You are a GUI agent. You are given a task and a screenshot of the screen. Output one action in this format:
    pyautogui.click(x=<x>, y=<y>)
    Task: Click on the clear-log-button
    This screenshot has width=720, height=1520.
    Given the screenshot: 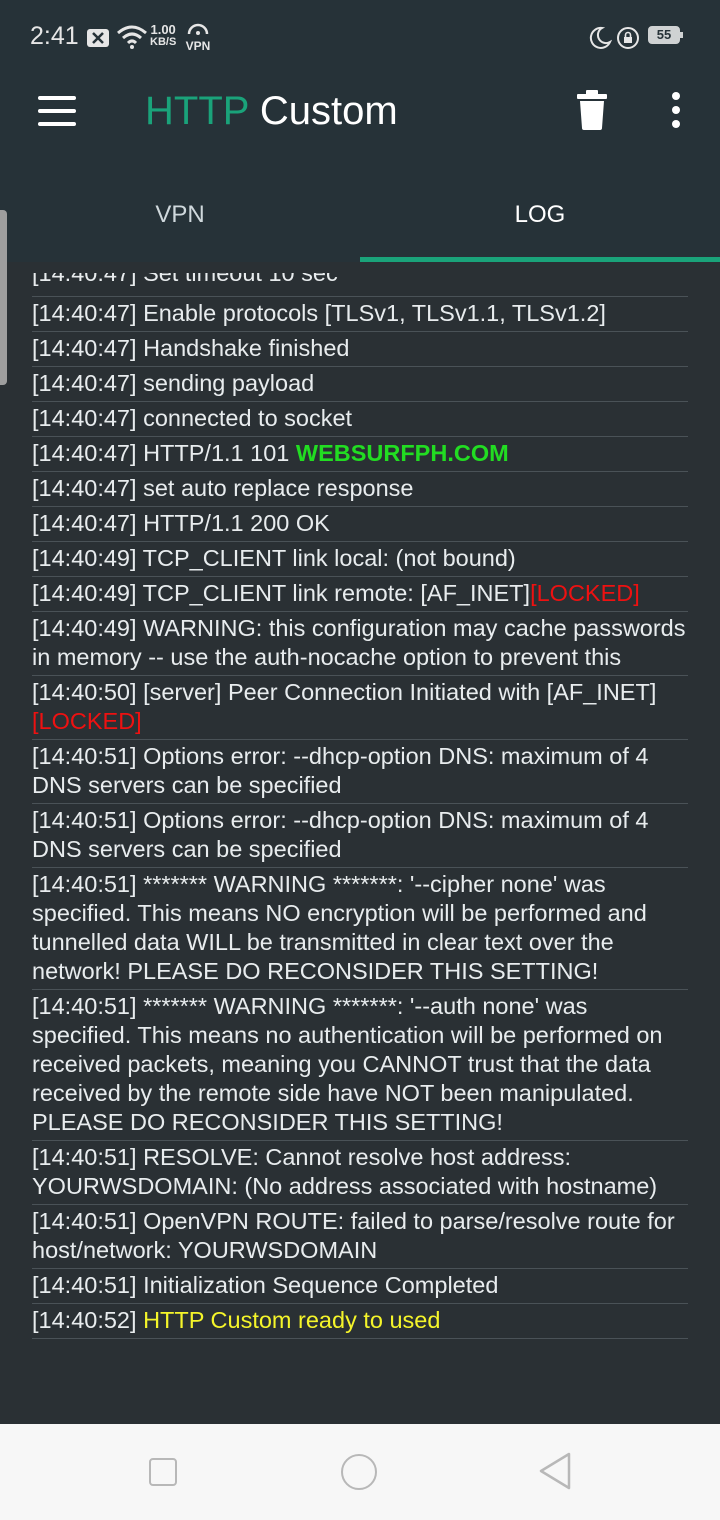 What is the action you would take?
    pyautogui.click(x=592, y=110)
    